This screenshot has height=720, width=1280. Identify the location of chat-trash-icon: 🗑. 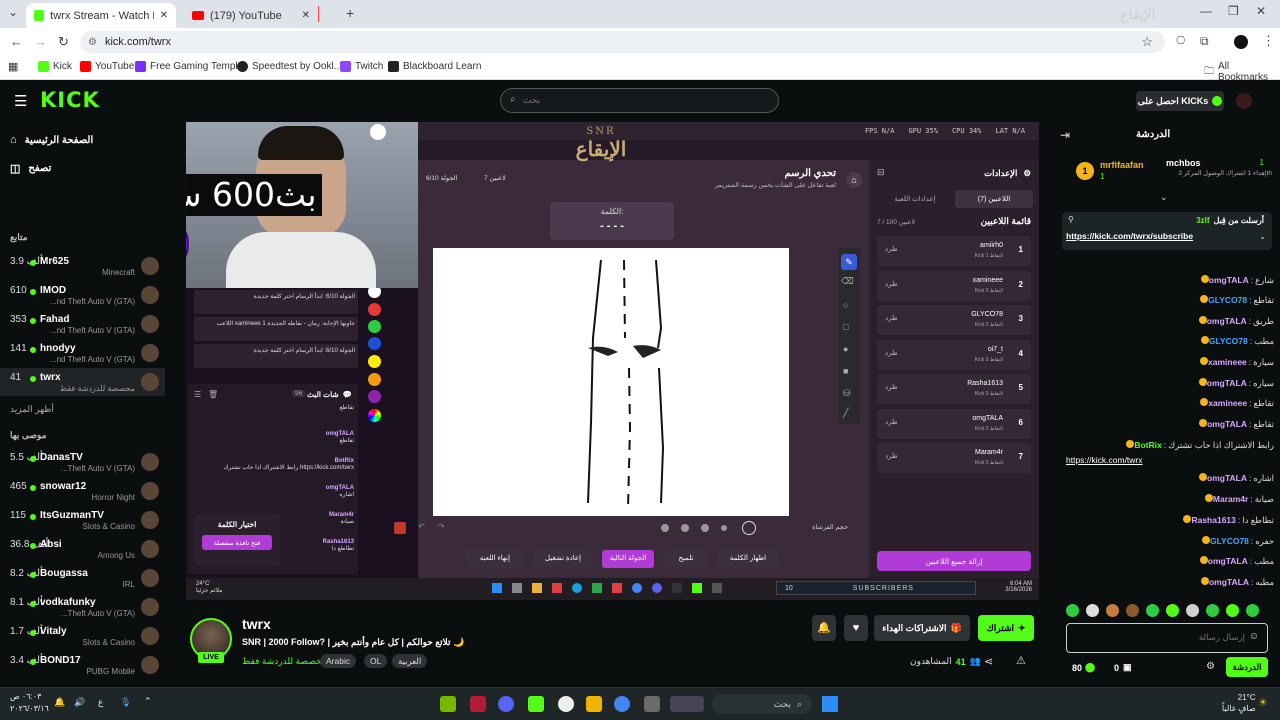
(213, 394).